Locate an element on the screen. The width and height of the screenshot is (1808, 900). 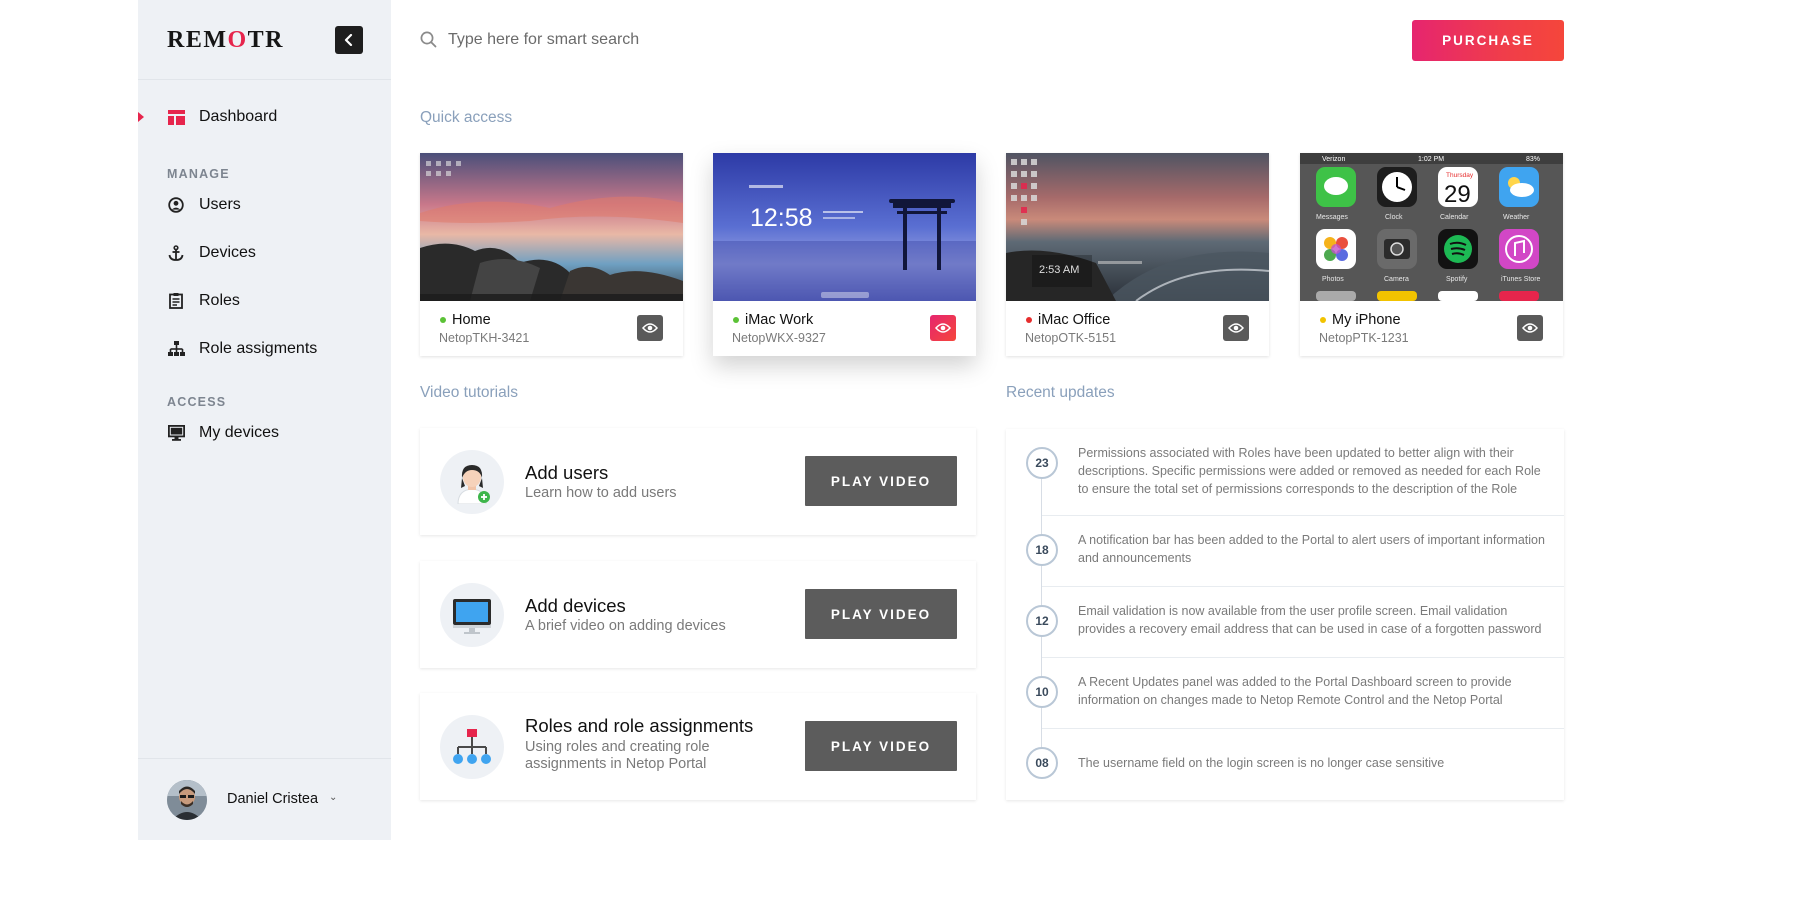
calendar-date: 29 is located at coordinates (1457, 194).